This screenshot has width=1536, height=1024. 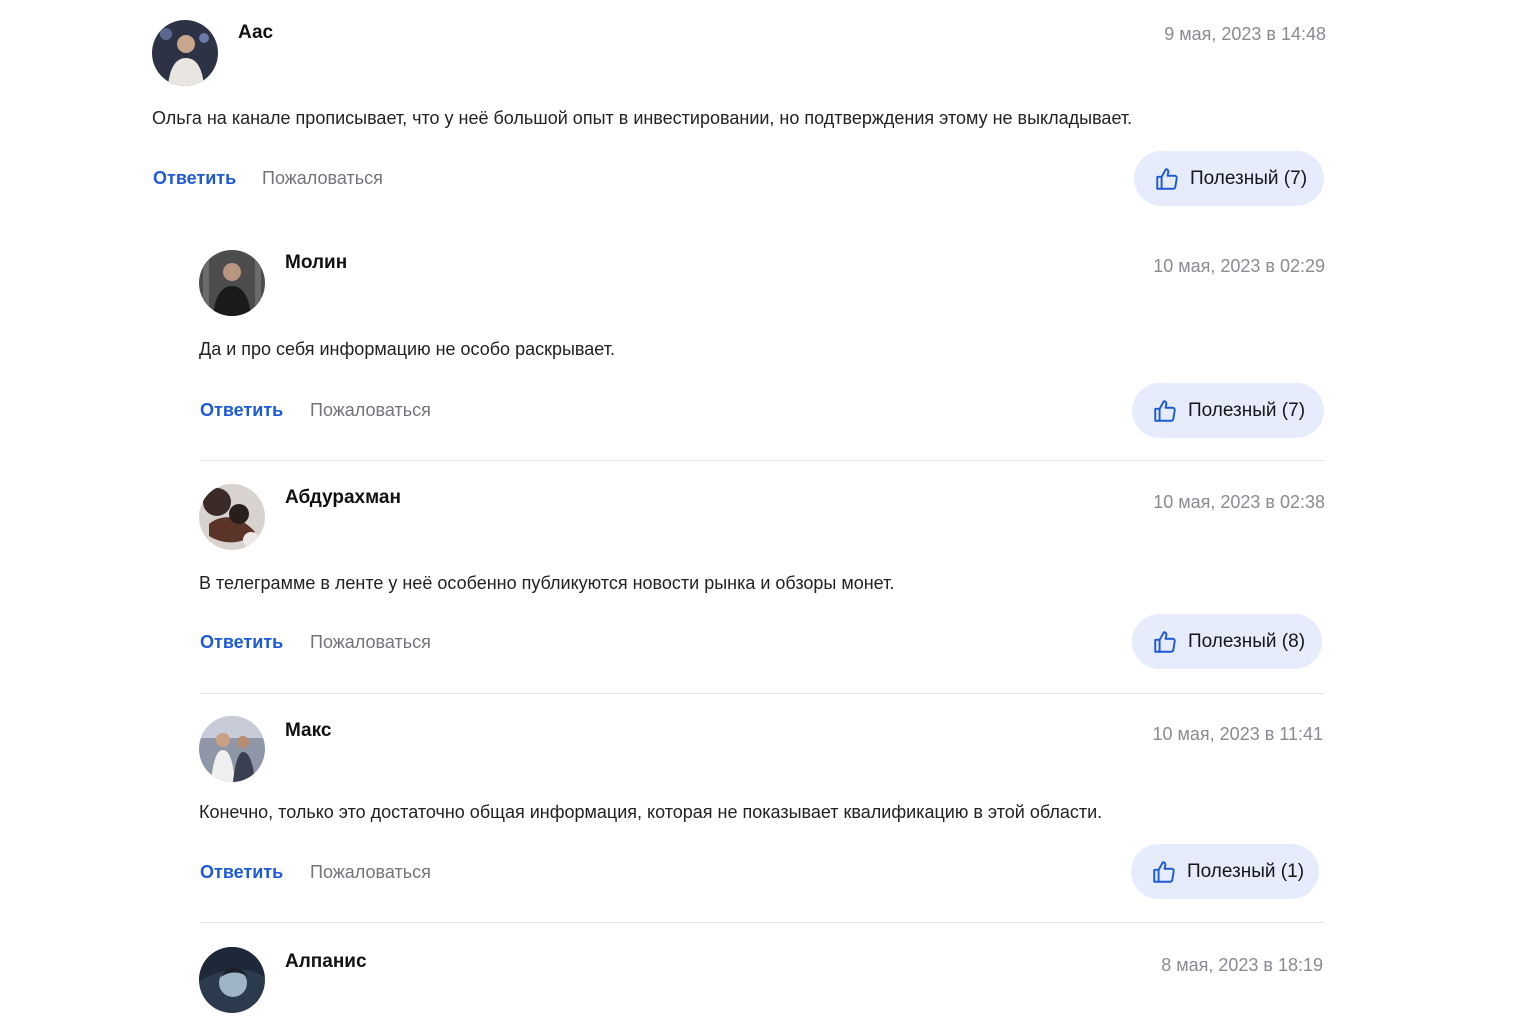 I want to click on comment-date: 10 мая, 2023 в 11:41, so click(x=1237, y=734).